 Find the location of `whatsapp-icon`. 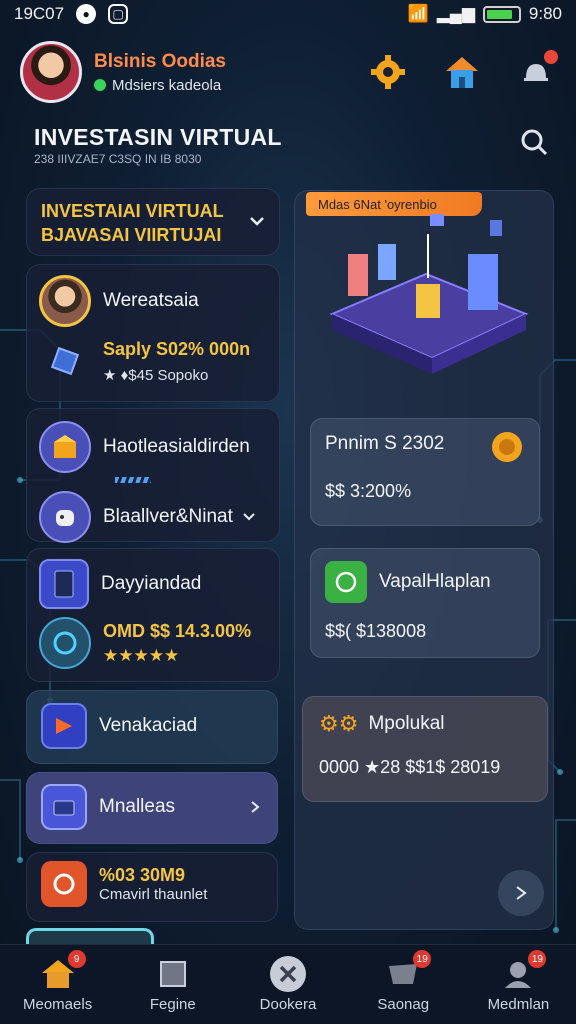

whatsapp-icon is located at coordinates (346, 582).